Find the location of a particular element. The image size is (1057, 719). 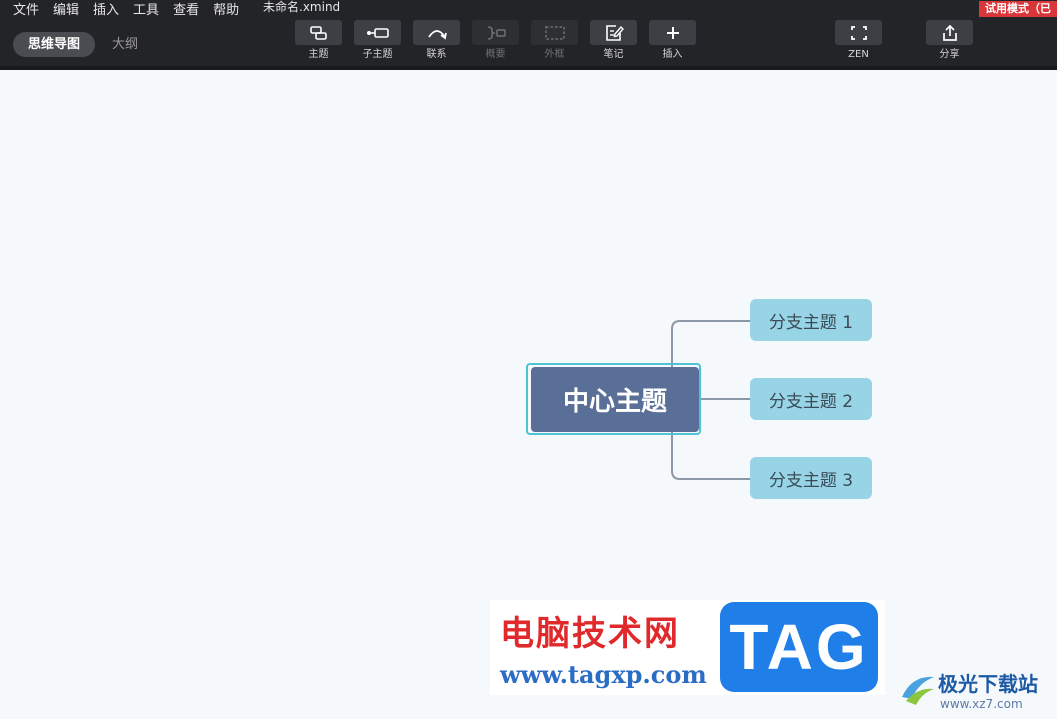

aurora-logo-icon is located at coordinates (918, 690).